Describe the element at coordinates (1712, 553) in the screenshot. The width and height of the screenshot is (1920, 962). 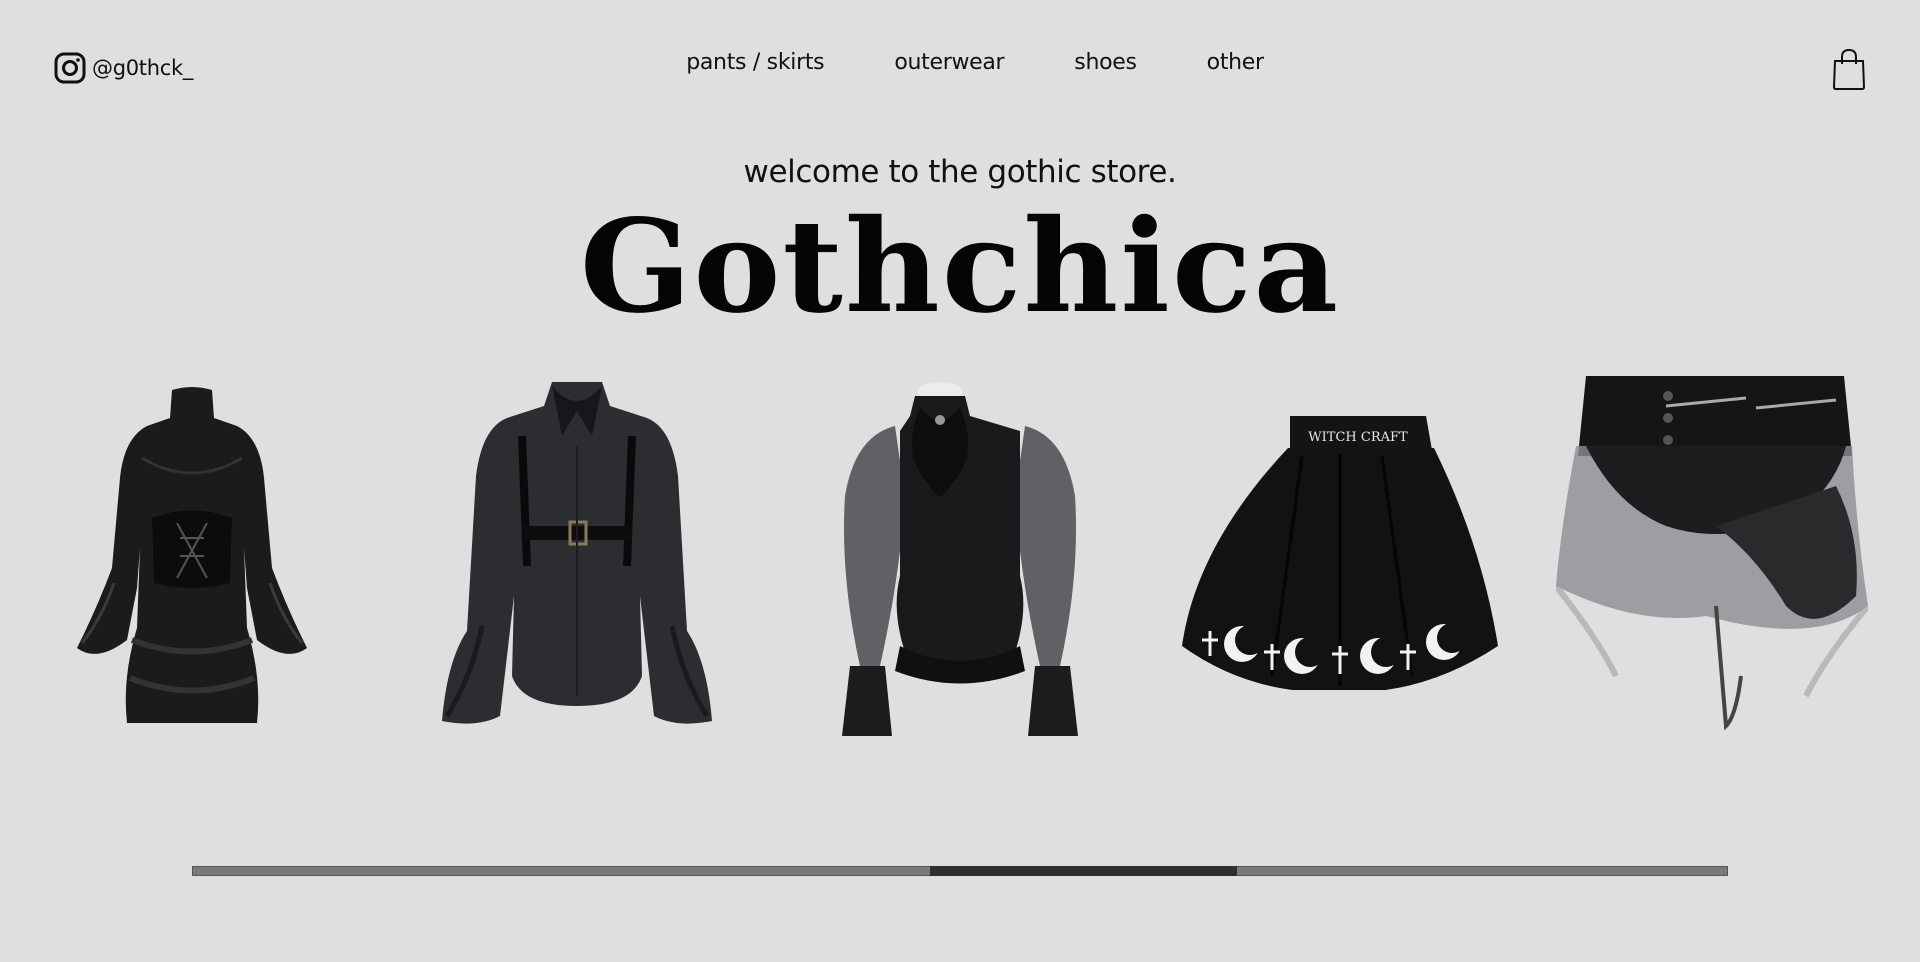
I see `tulle-skirt-image` at that location.